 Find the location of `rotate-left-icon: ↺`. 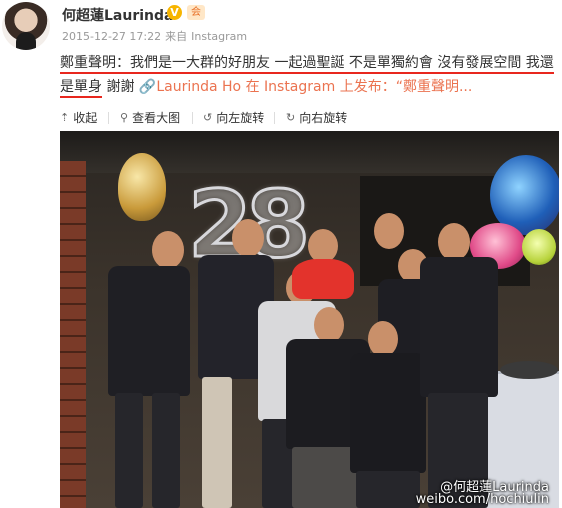

rotate-left-icon: ↺ is located at coordinates (208, 117).